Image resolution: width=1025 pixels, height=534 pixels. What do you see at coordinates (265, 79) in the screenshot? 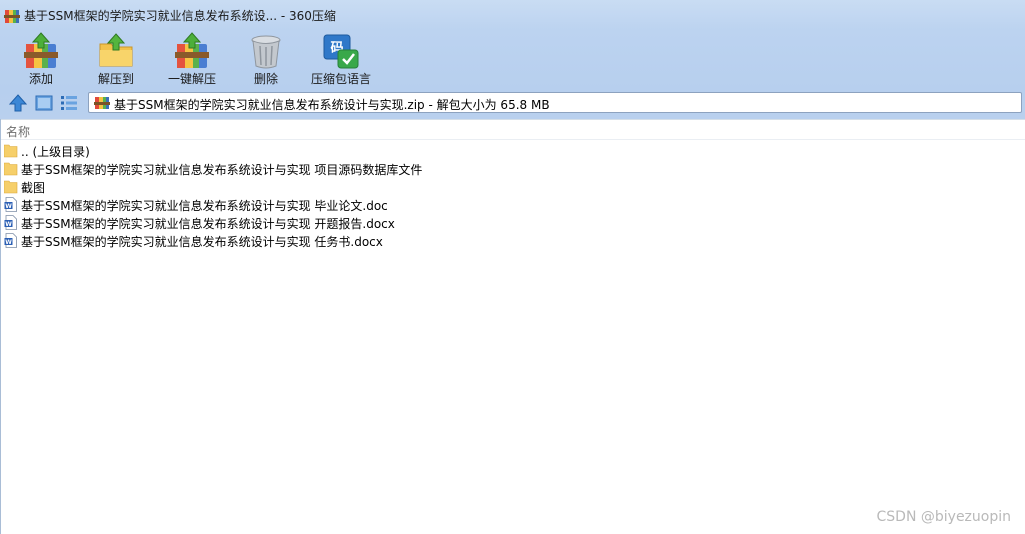
I see `delete-label: 删除` at bounding box center [265, 79].